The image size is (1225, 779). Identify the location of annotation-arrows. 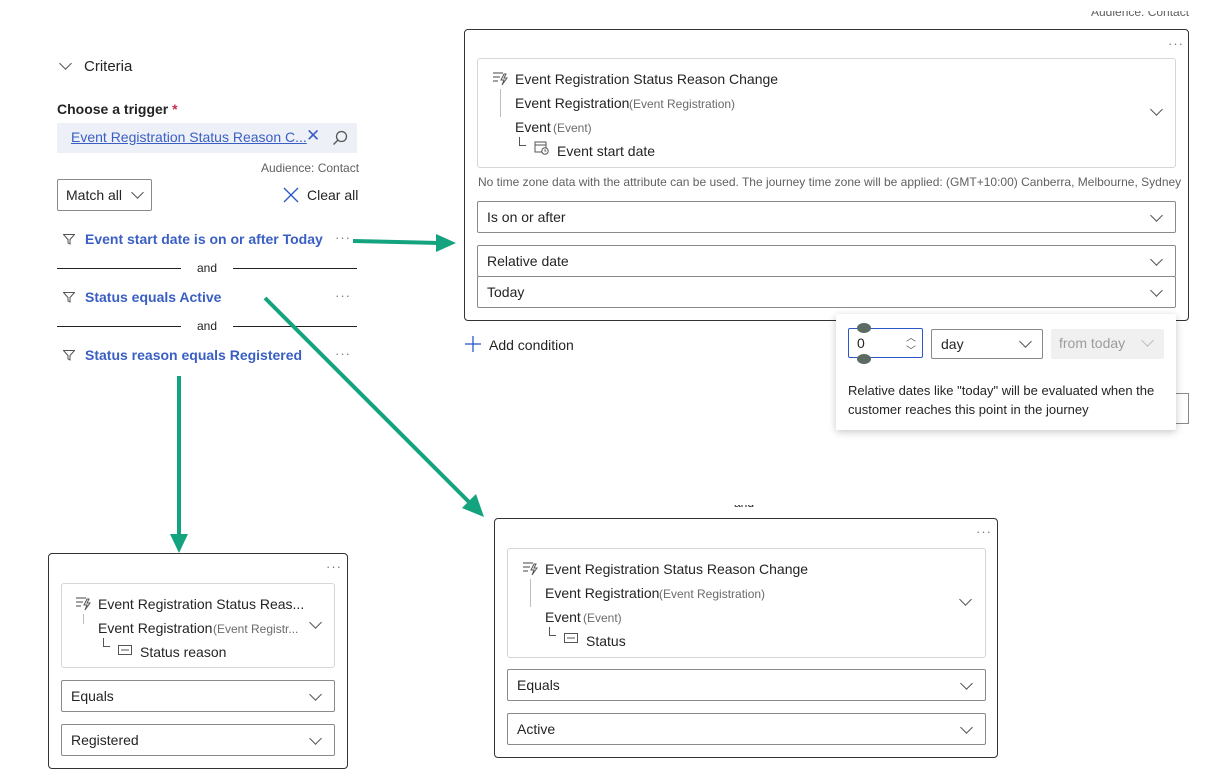
(327, 393).